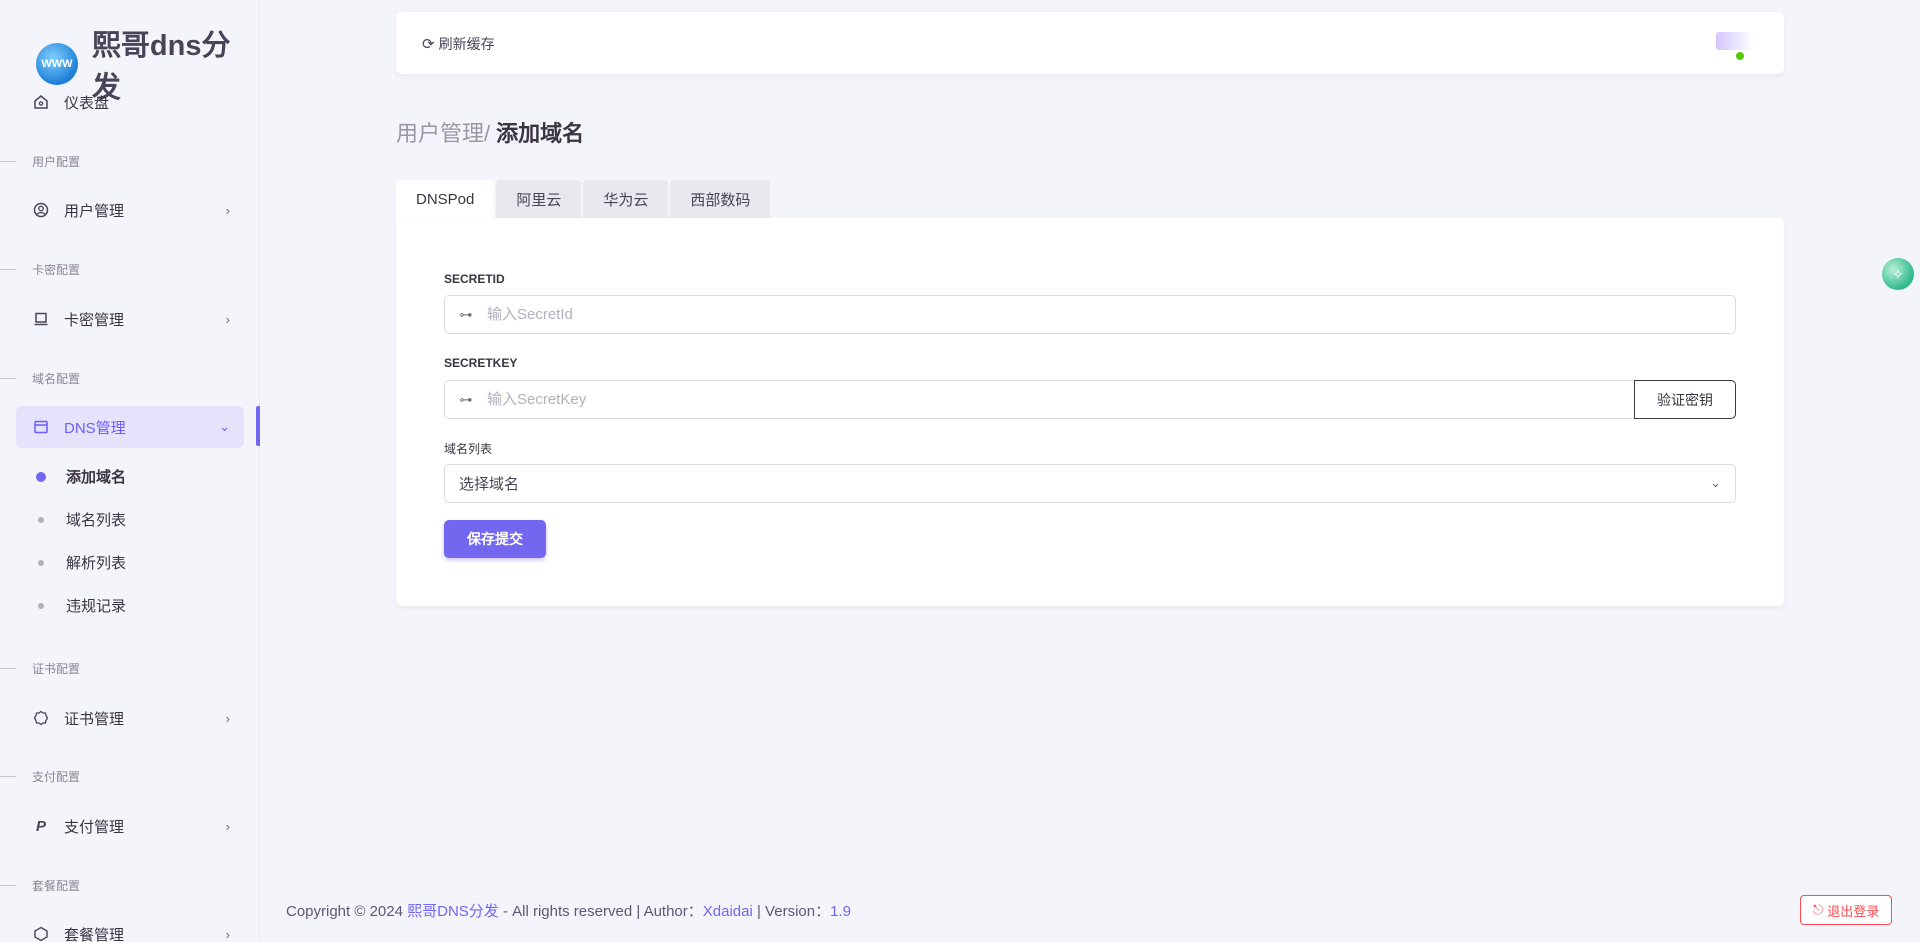 This screenshot has width=1920, height=942. Describe the element at coordinates (1111, 314) in the screenshot. I see `secret-id-input` at that location.